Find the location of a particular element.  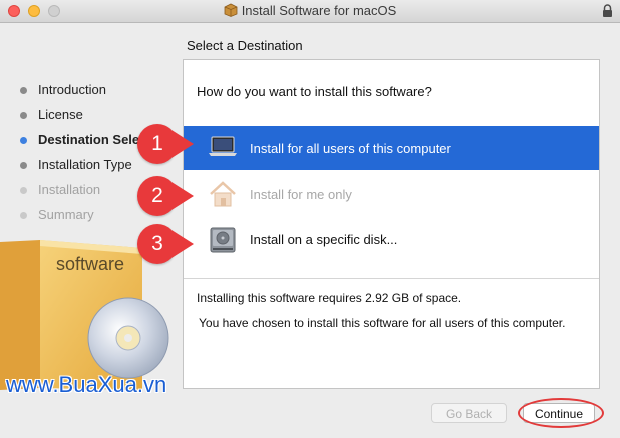

option-me-only-label: Install for me only is located at coordinates (301, 194).